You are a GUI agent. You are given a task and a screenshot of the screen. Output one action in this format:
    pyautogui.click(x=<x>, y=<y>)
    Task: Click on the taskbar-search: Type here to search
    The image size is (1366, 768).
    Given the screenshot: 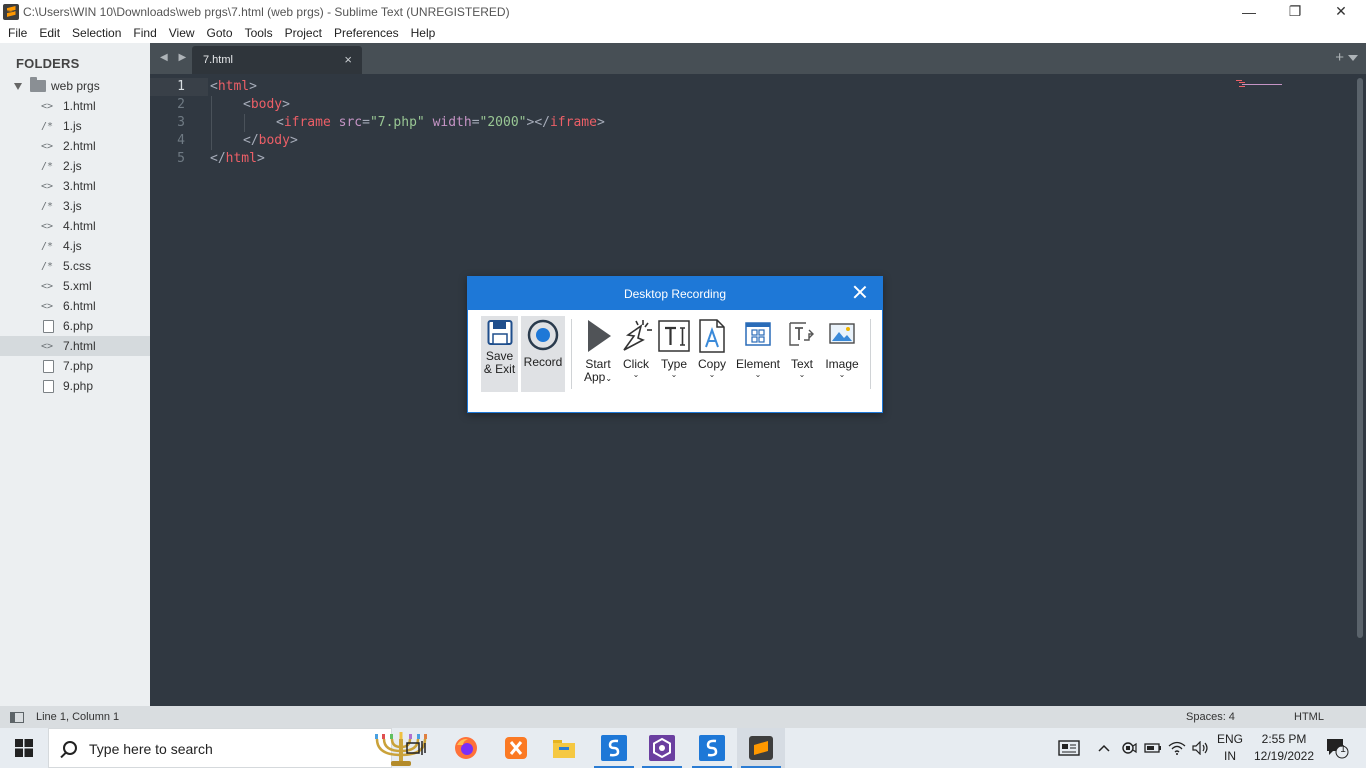 What is the action you would take?
    pyautogui.click(x=237, y=748)
    